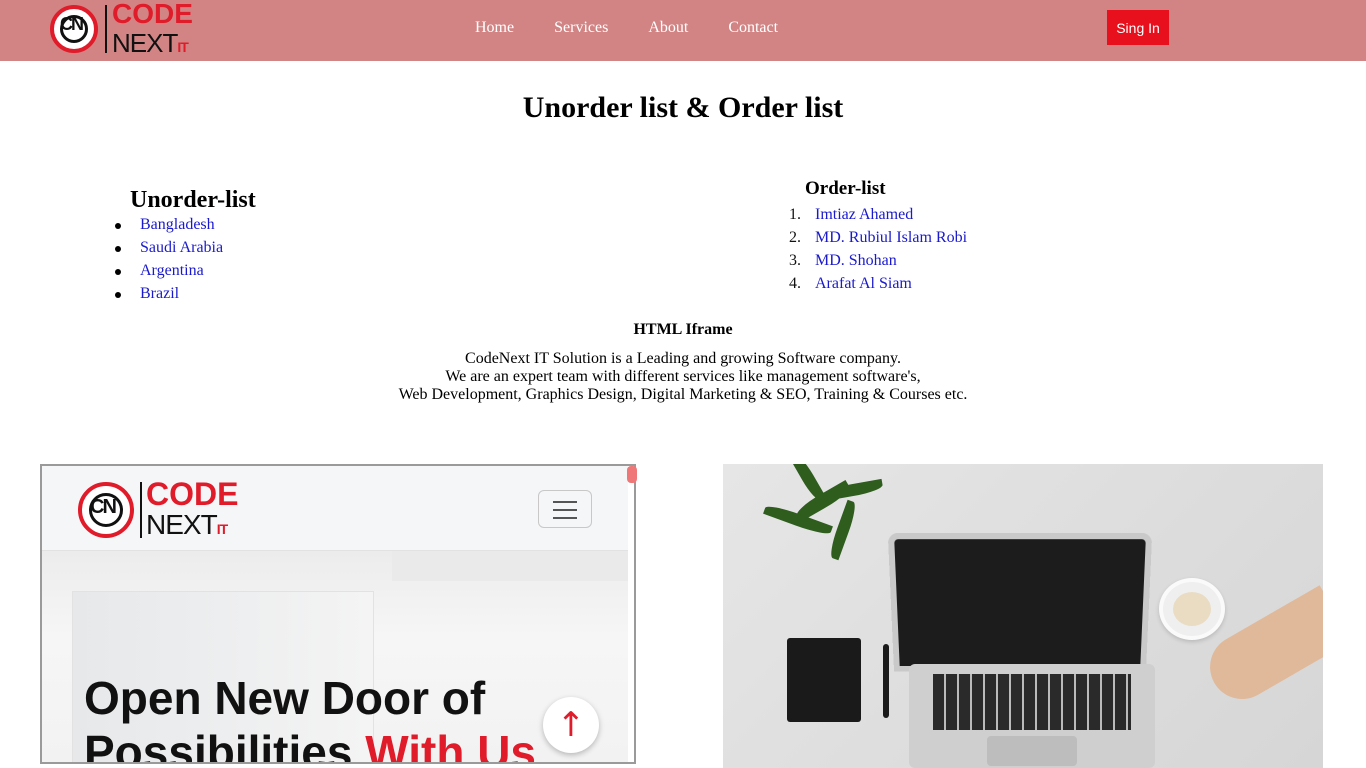 The image size is (1366, 768). What do you see at coordinates (335, 508) in the screenshot?
I see `iframe-navbar: CN CODE NEXTIT` at bounding box center [335, 508].